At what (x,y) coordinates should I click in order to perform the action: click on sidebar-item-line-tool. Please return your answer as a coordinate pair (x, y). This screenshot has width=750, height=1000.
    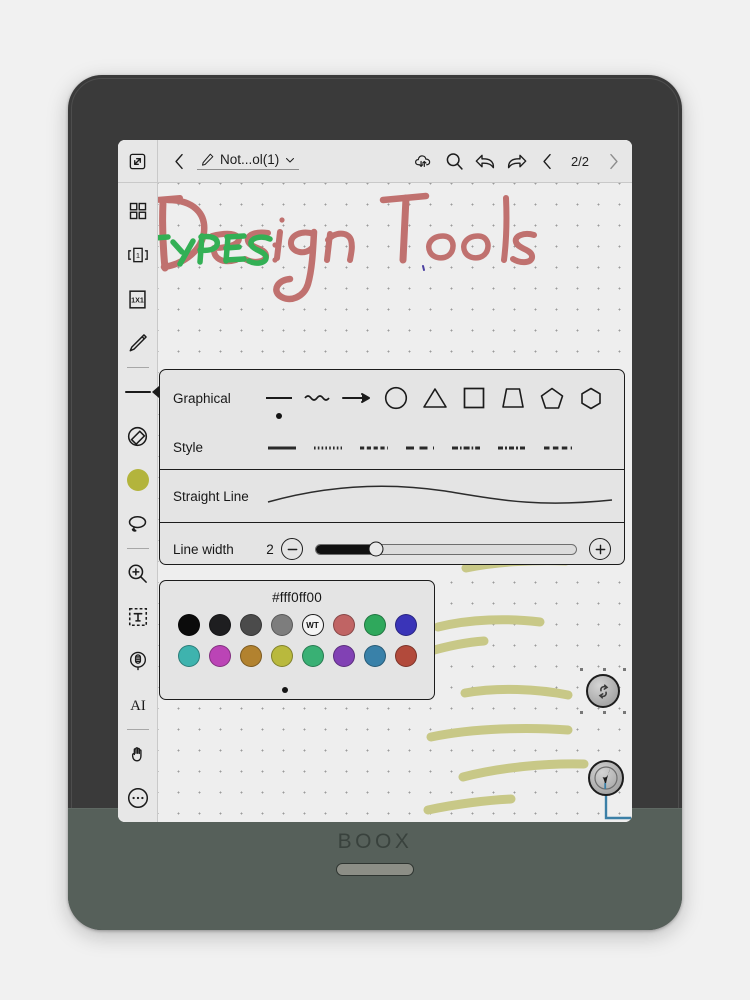
    Looking at the image, I should click on (138, 392).